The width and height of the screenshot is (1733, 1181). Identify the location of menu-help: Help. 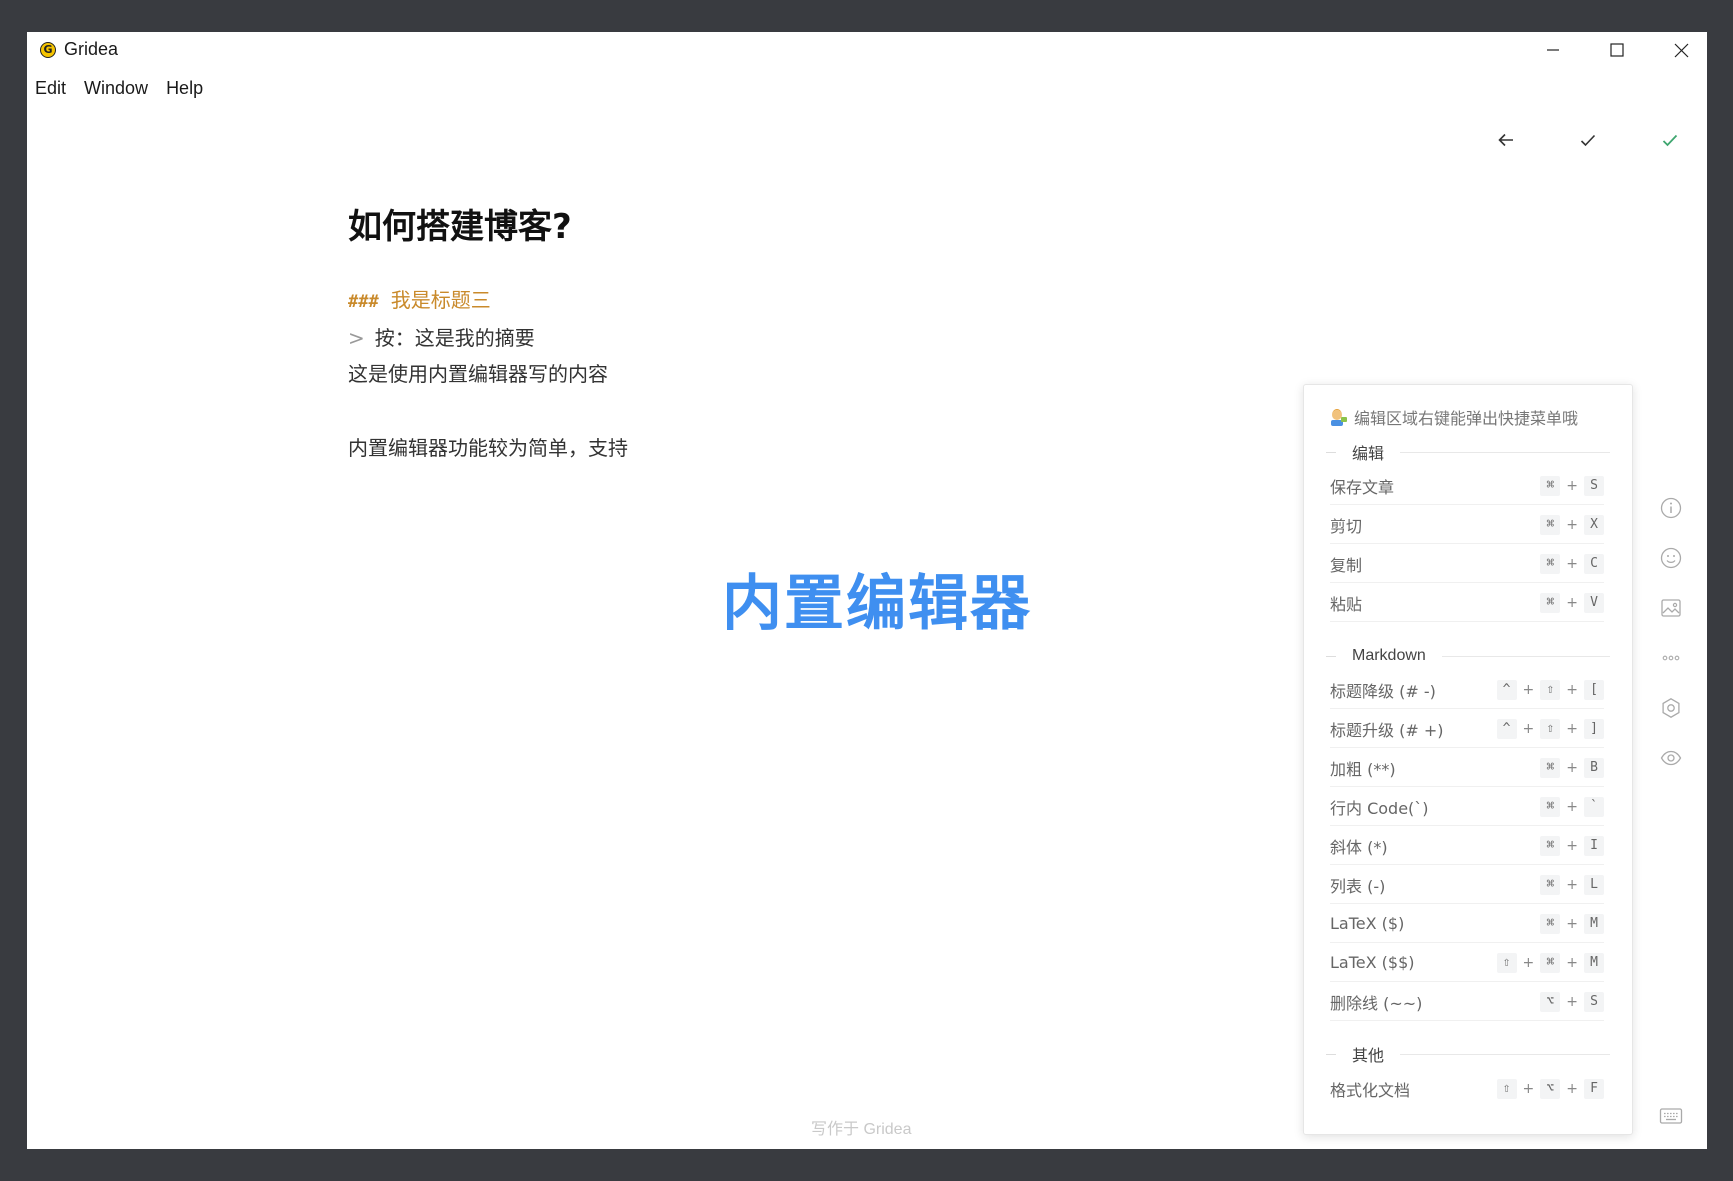
(184, 87).